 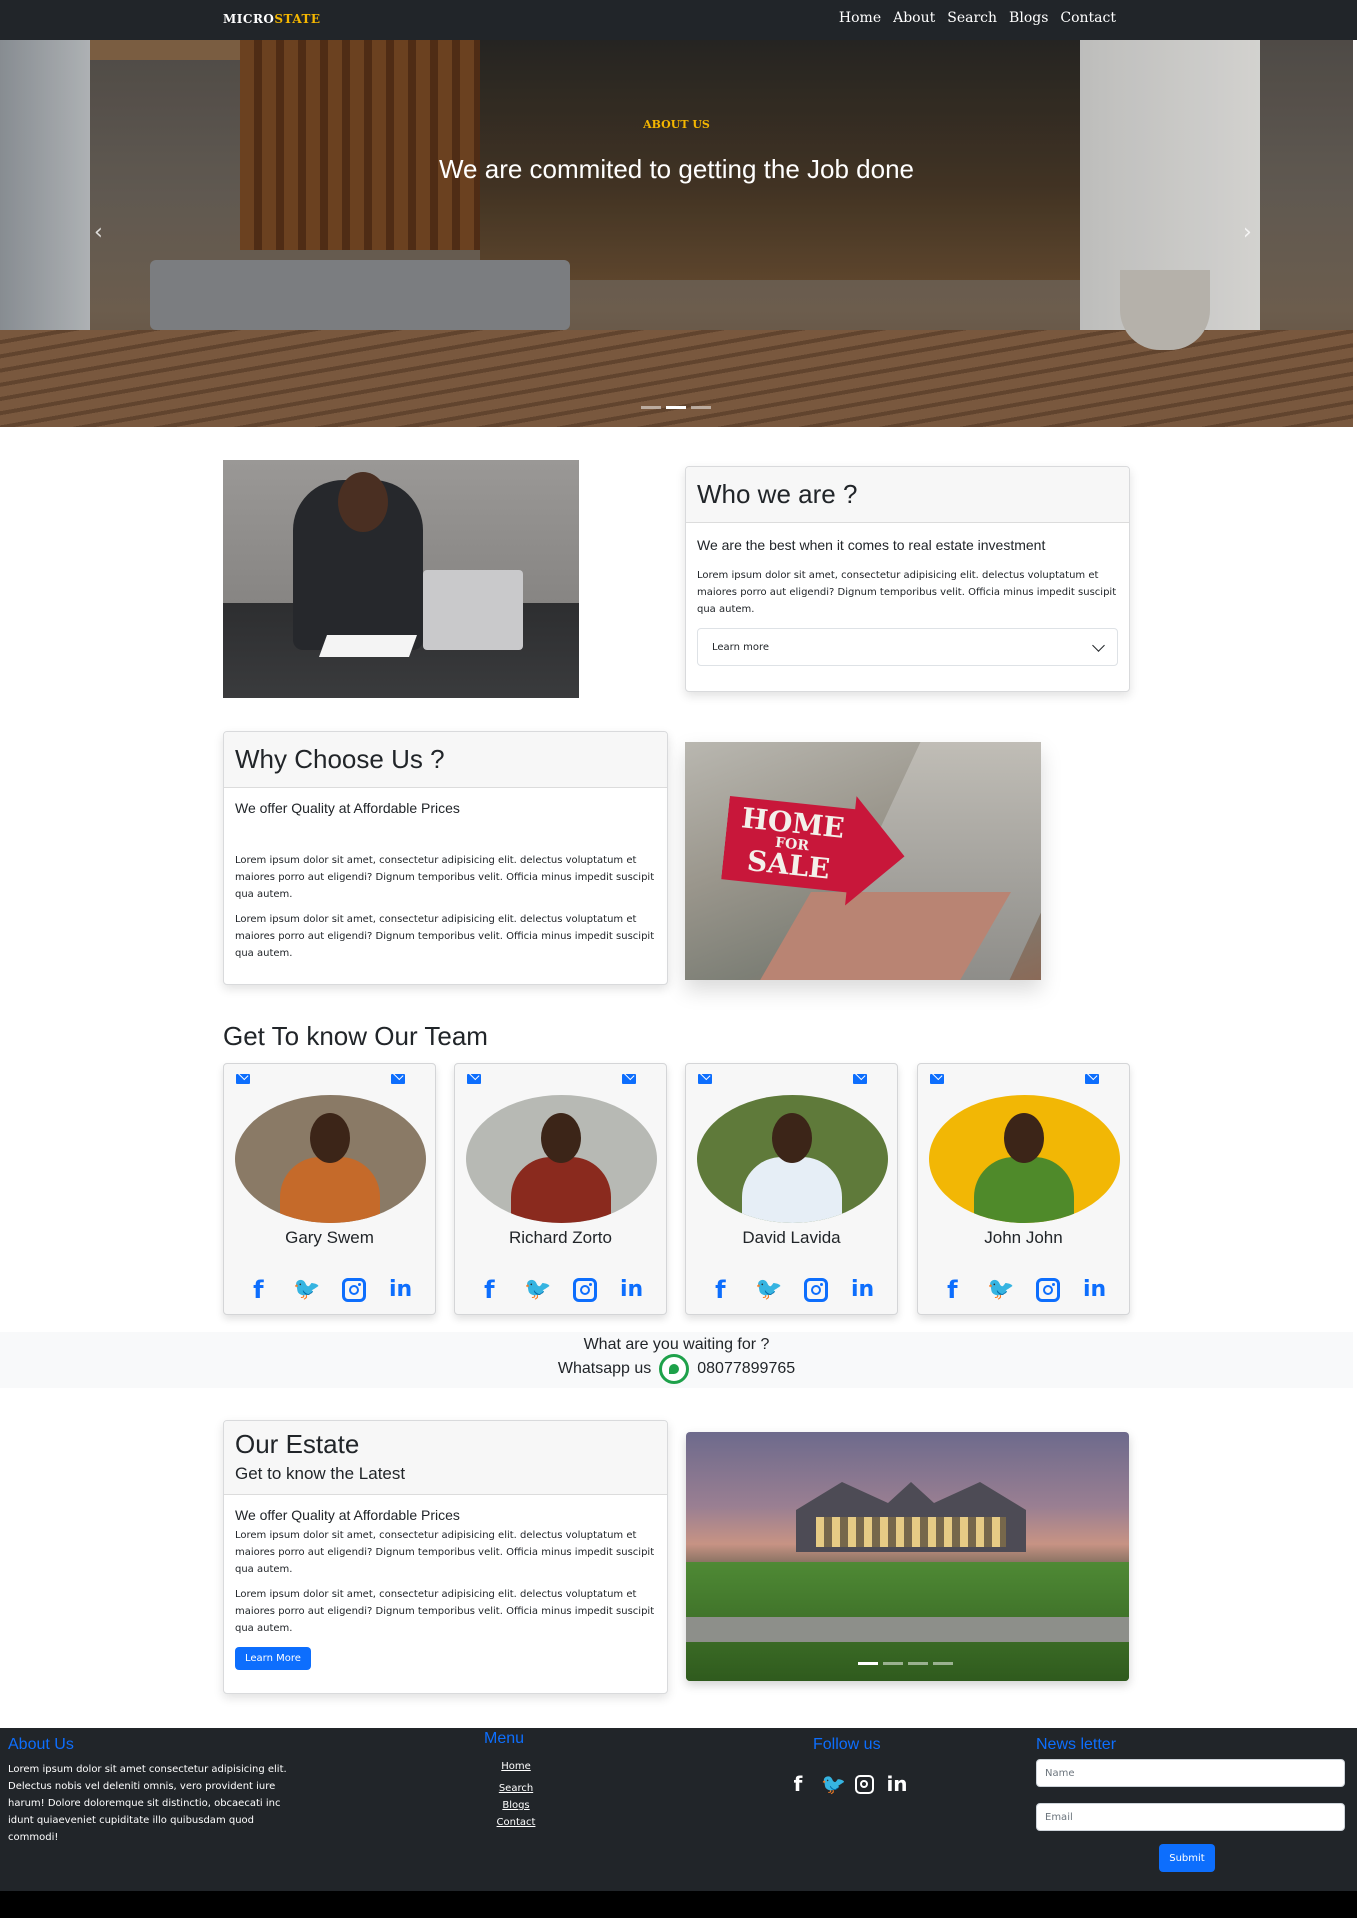 I want to click on chevron-right-icon: ›, so click(x=1247, y=232).